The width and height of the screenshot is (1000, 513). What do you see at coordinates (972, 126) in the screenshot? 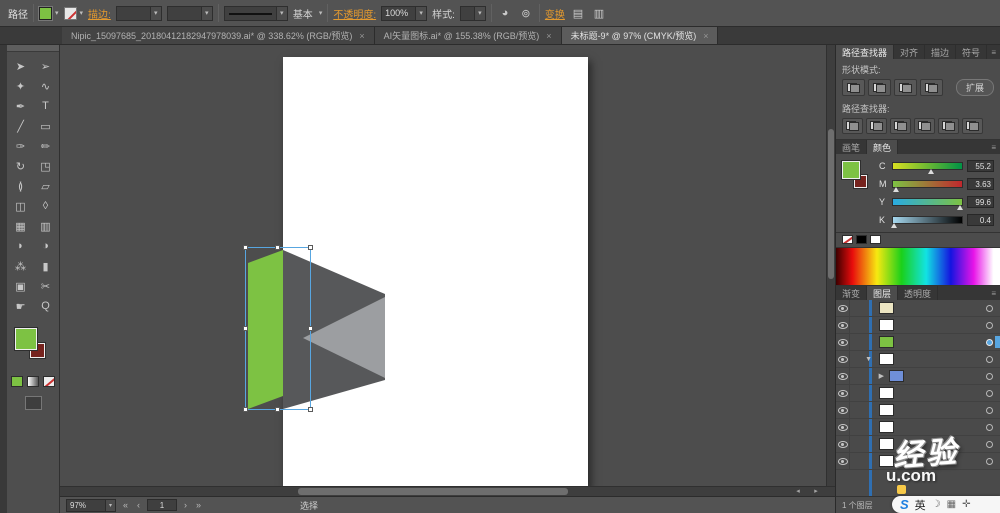
I see `minus-back-button` at bounding box center [972, 126].